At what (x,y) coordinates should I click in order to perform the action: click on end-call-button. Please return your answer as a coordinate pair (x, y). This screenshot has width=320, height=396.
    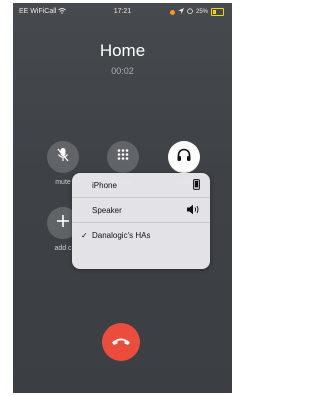
    Looking at the image, I should click on (121, 342).